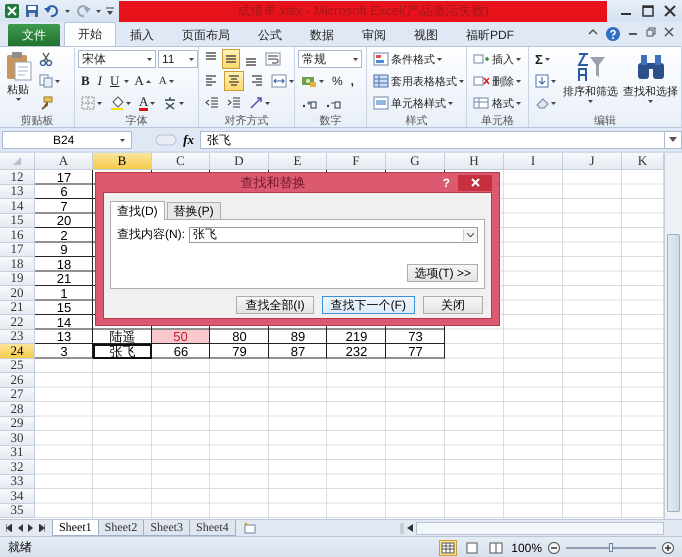  What do you see at coordinates (533, 161) in the screenshot?
I see `column-header: I` at bounding box center [533, 161].